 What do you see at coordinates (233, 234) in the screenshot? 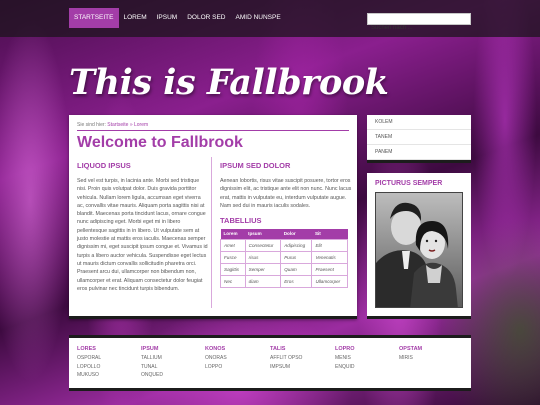
I see `table-header-cell: Lorem` at bounding box center [233, 234].